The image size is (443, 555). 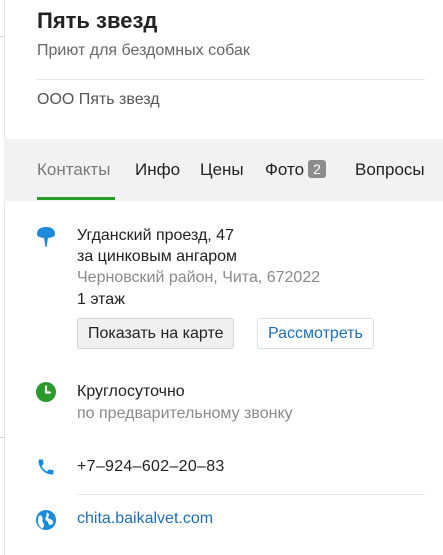 What do you see at coordinates (317, 169) in the screenshot?
I see `photo-count-badge: 2` at bounding box center [317, 169].